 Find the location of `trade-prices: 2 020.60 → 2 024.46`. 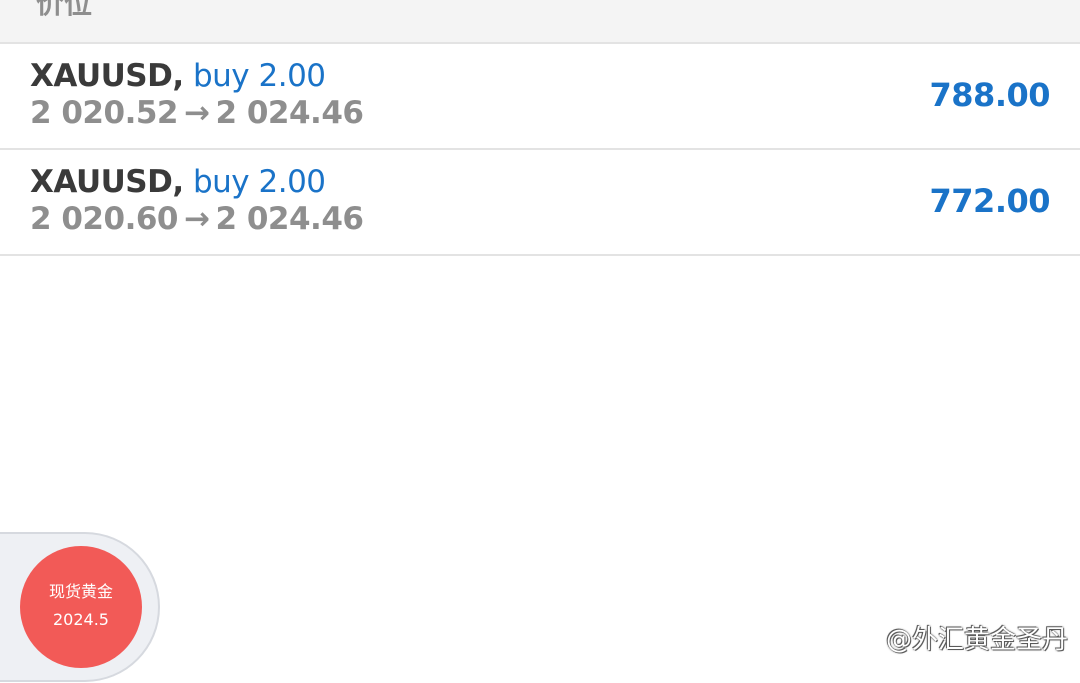

trade-prices: 2 020.60 → 2 024.46 is located at coordinates (197, 219).